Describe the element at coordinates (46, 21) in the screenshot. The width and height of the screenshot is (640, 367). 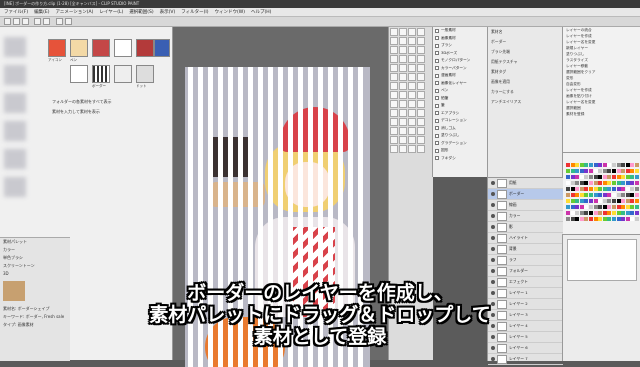
I see `redo-icon` at that location.